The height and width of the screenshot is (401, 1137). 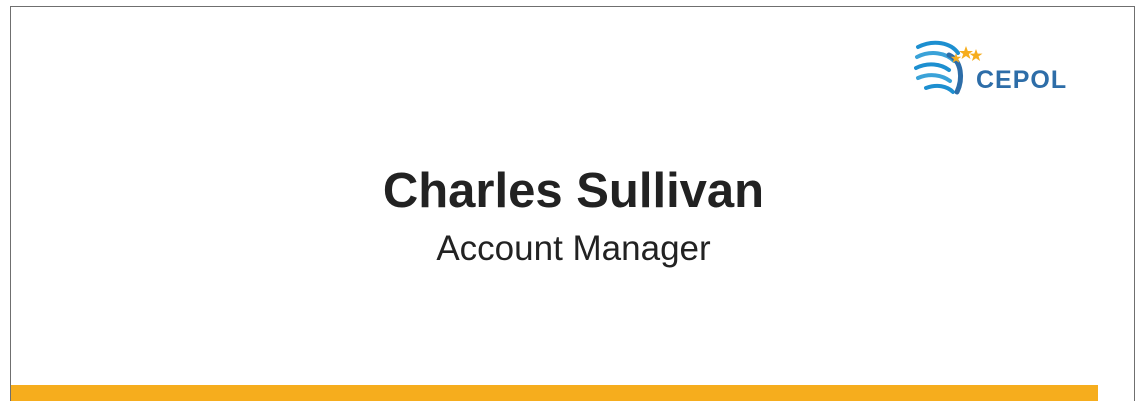 I want to click on person-name: Charles Sullivan, so click(x=573, y=191).